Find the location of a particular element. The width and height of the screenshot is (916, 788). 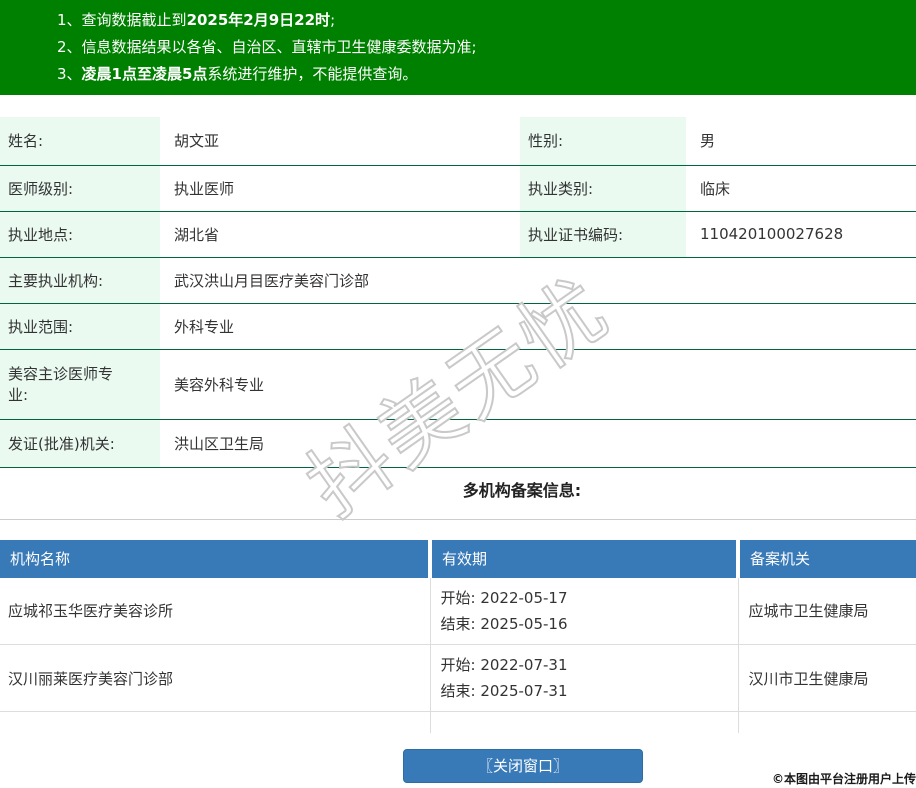

field-value-issuing-authority: 洪山区卫生局 is located at coordinates (538, 443).